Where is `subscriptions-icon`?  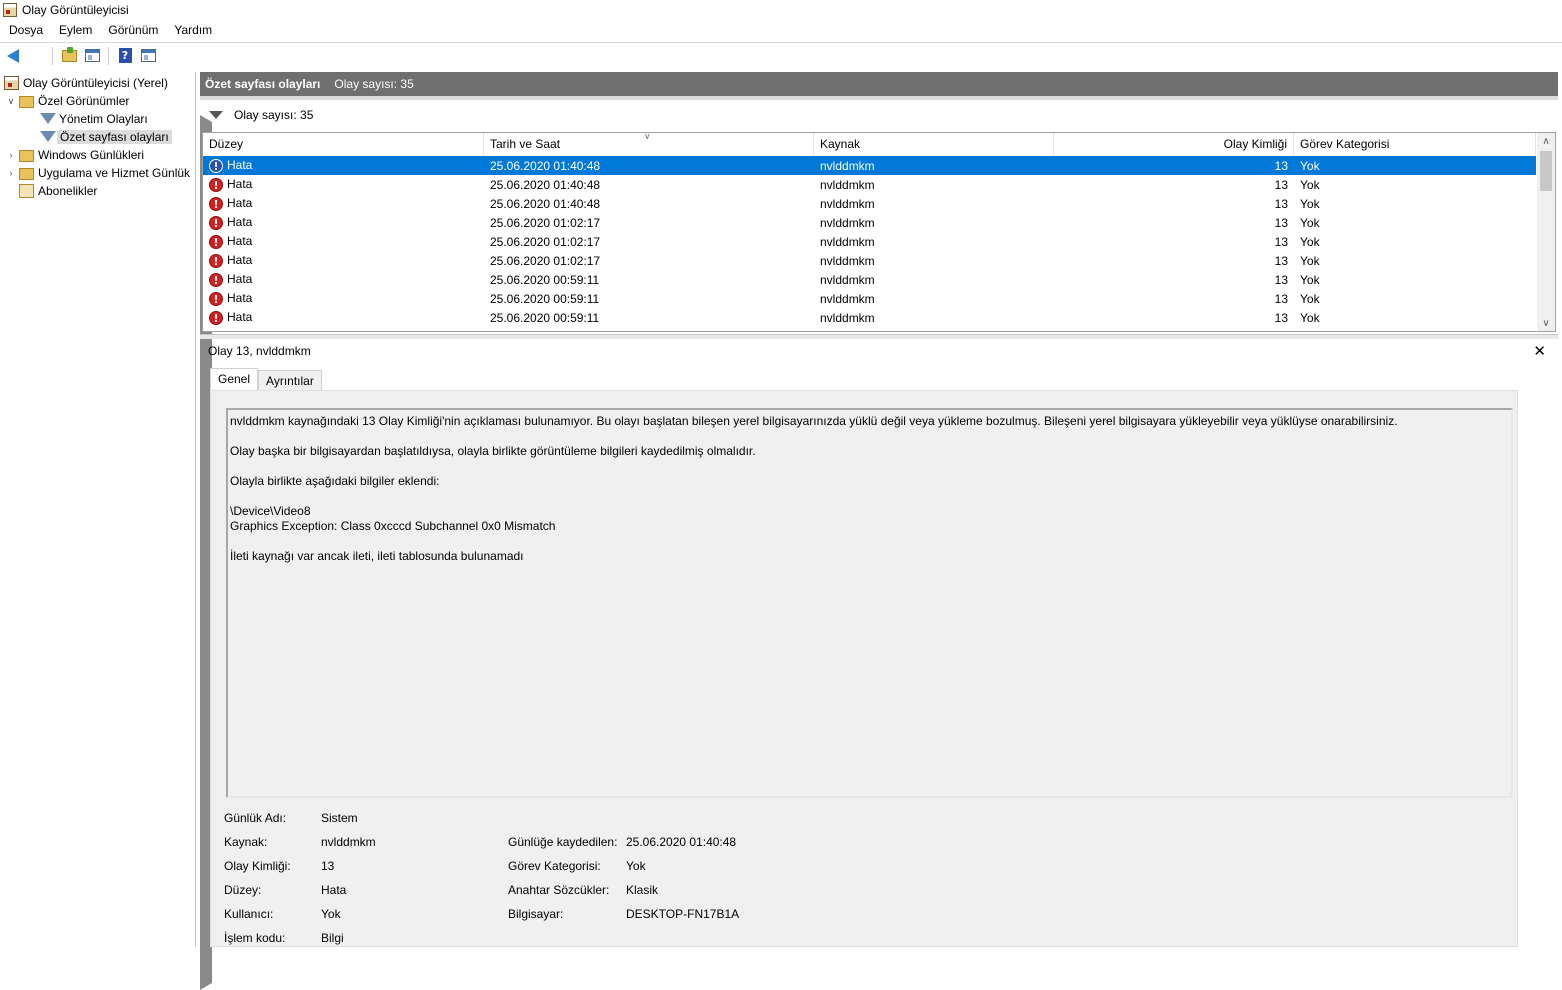 subscriptions-icon is located at coordinates (26, 191).